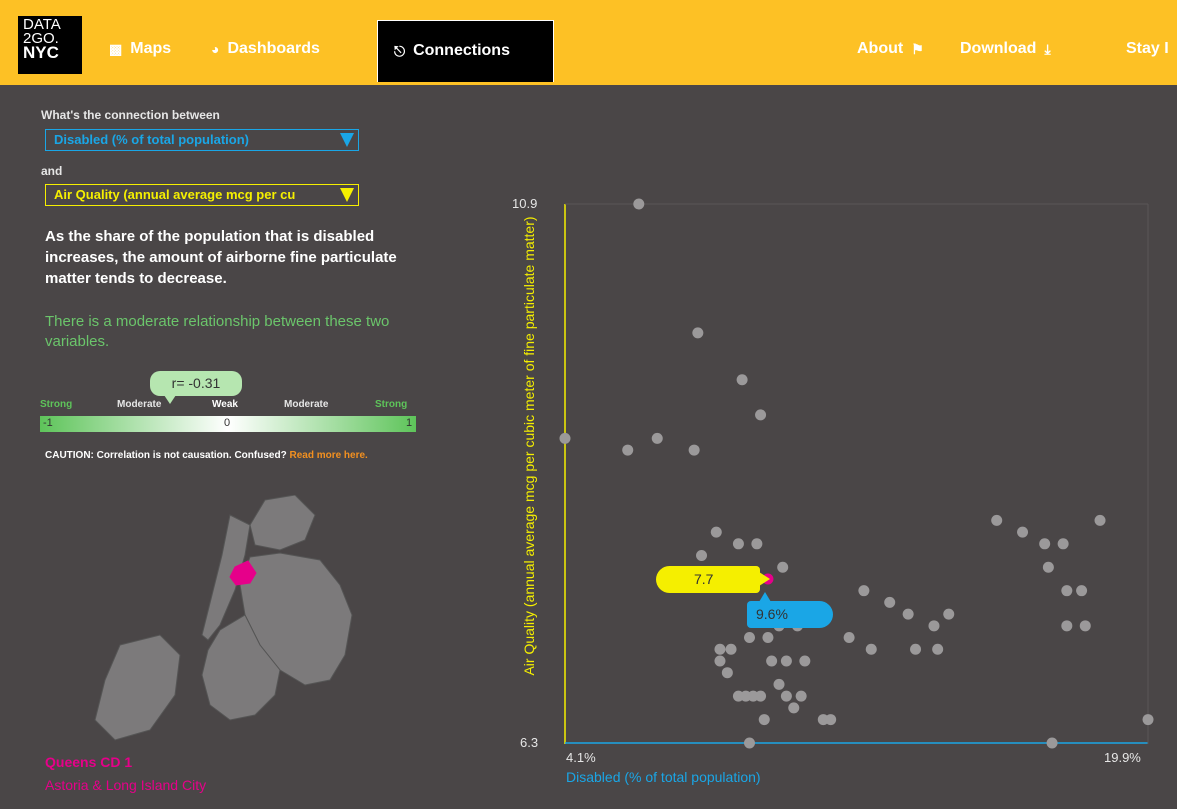 The image size is (1177, 809). What do you see at coordinates (713, 579) in the screenshot?
I see `y-value-tooltip: 7.7` at bounding box center [713, 579].